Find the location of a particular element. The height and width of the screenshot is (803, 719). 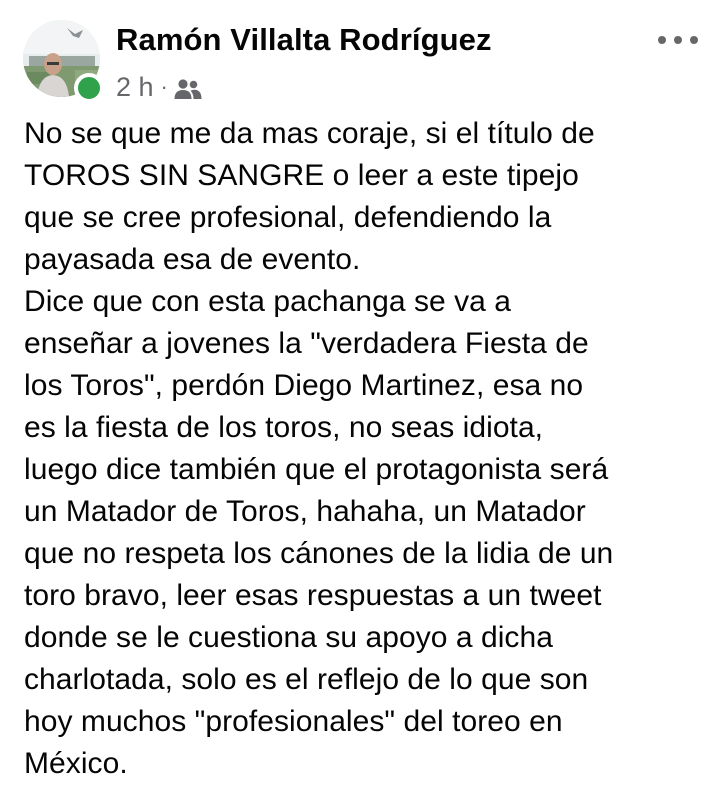

friends-icon is located at coordinates (188, 87).